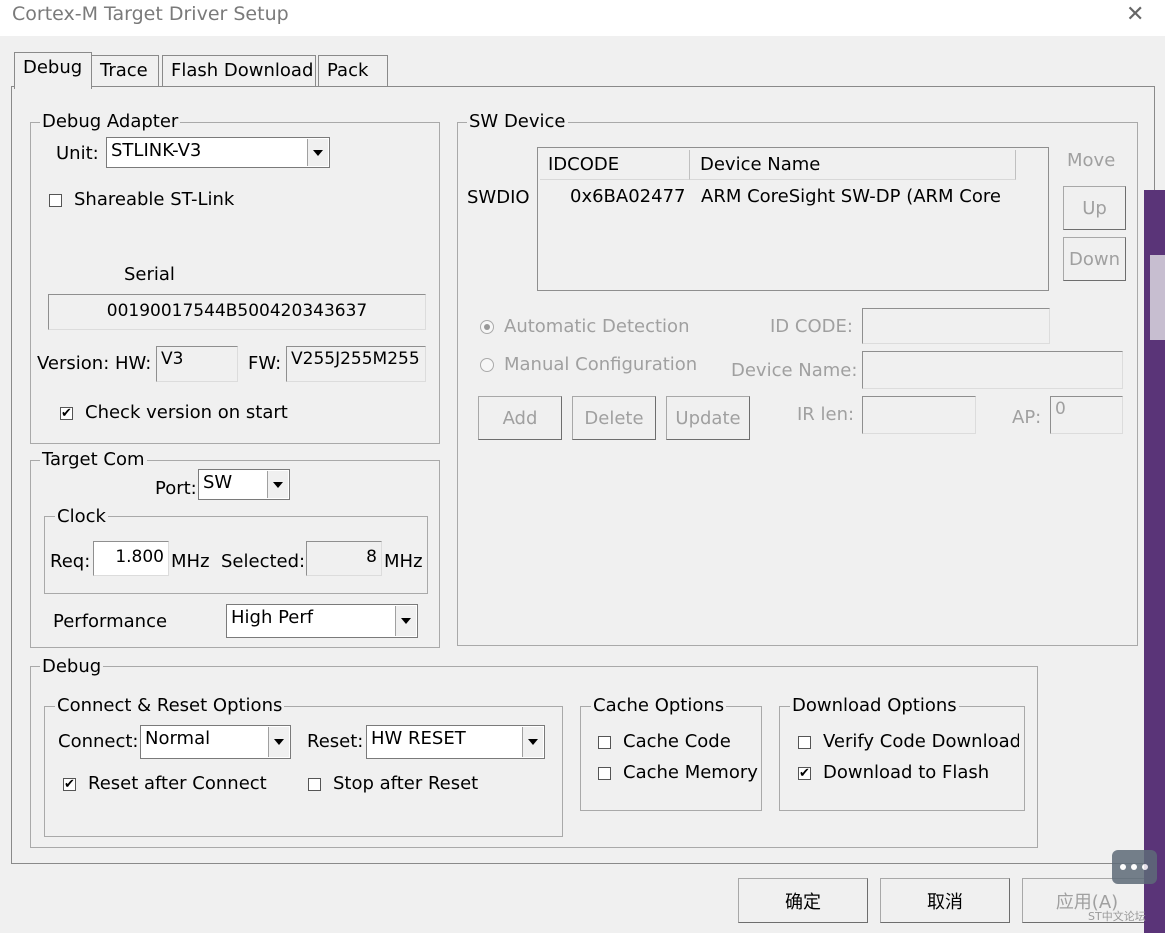  Describe the element at coordinates (921, 741) in the screenshot. I see `verify-code-label: Verify Code Download` at that location.